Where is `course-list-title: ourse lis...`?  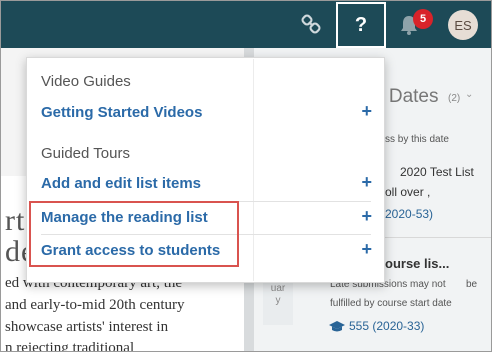 course-list-title: ourse lis... is located at coordinates (417, 263).